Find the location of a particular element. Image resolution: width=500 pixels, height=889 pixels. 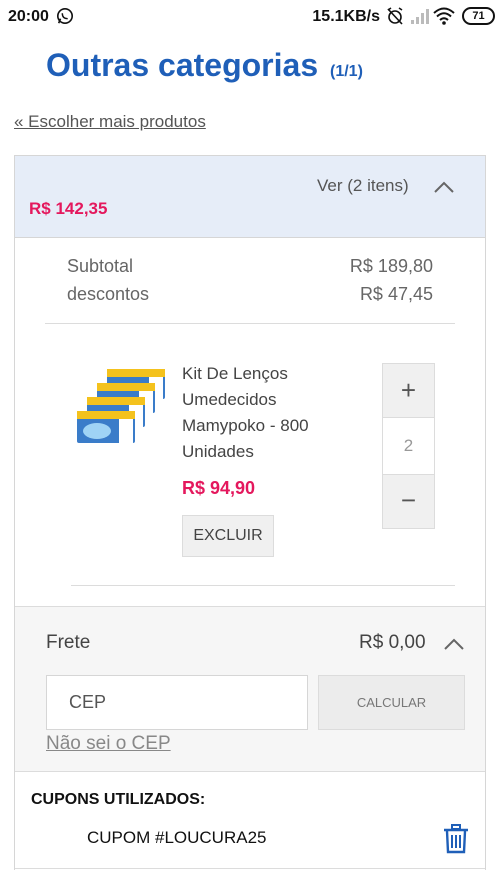

unknown-cep-link: Não sei o CEP is located at coordinates (108, 744).